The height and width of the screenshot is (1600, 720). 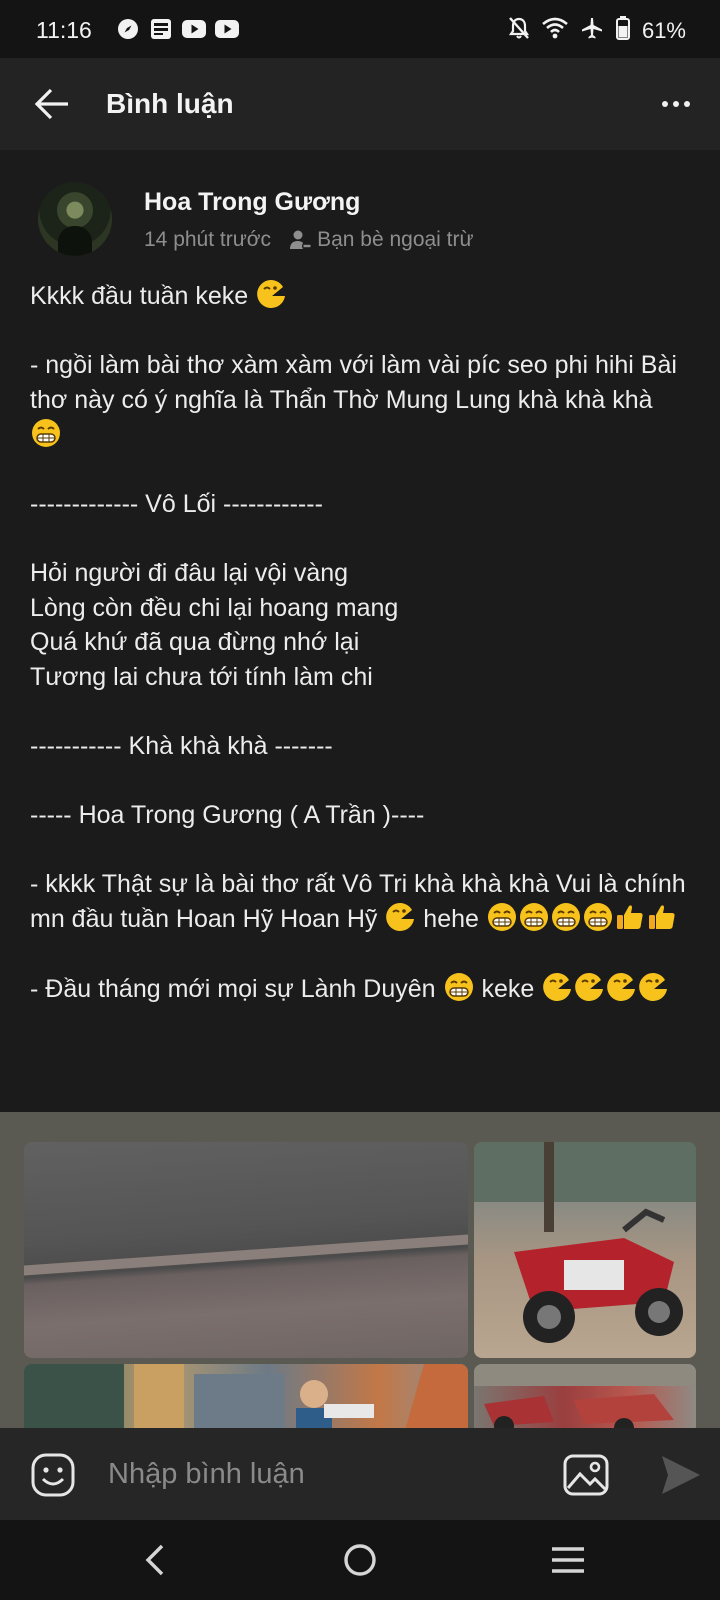 I want to click on post-line-text: ----- Hoa Trong Gương ( A Trần )----, so click(x=227, y=814).